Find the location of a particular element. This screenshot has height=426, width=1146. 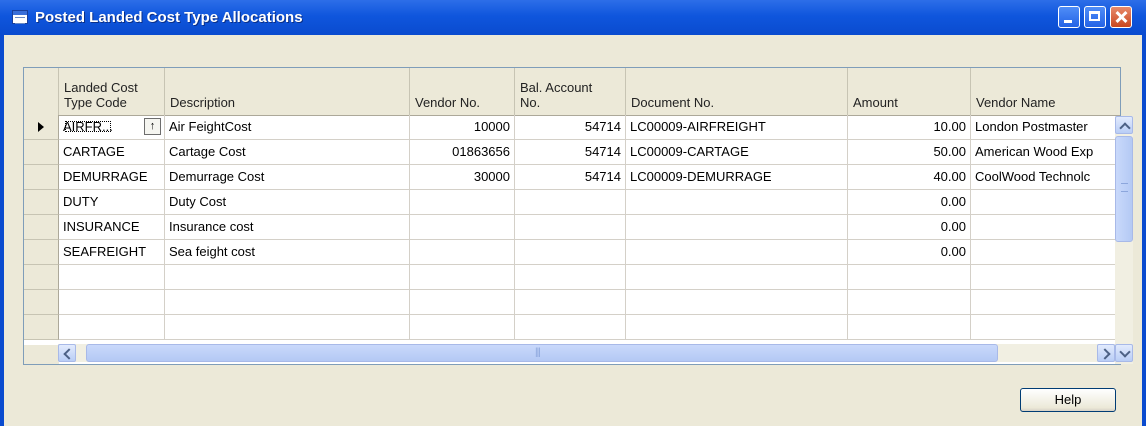

table-row: DUTY Duty Cost 0.00 is located at coordinates (572, 202).